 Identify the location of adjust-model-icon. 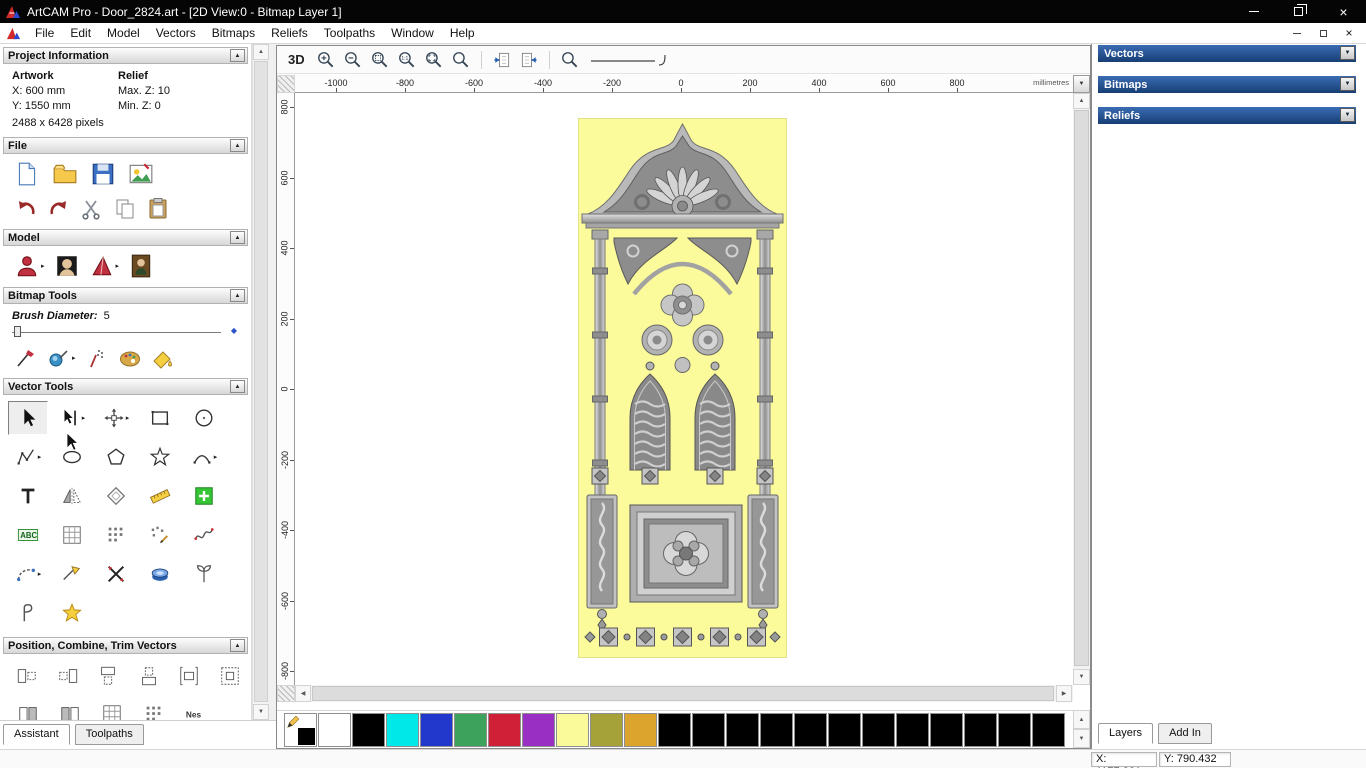
(67, 266).